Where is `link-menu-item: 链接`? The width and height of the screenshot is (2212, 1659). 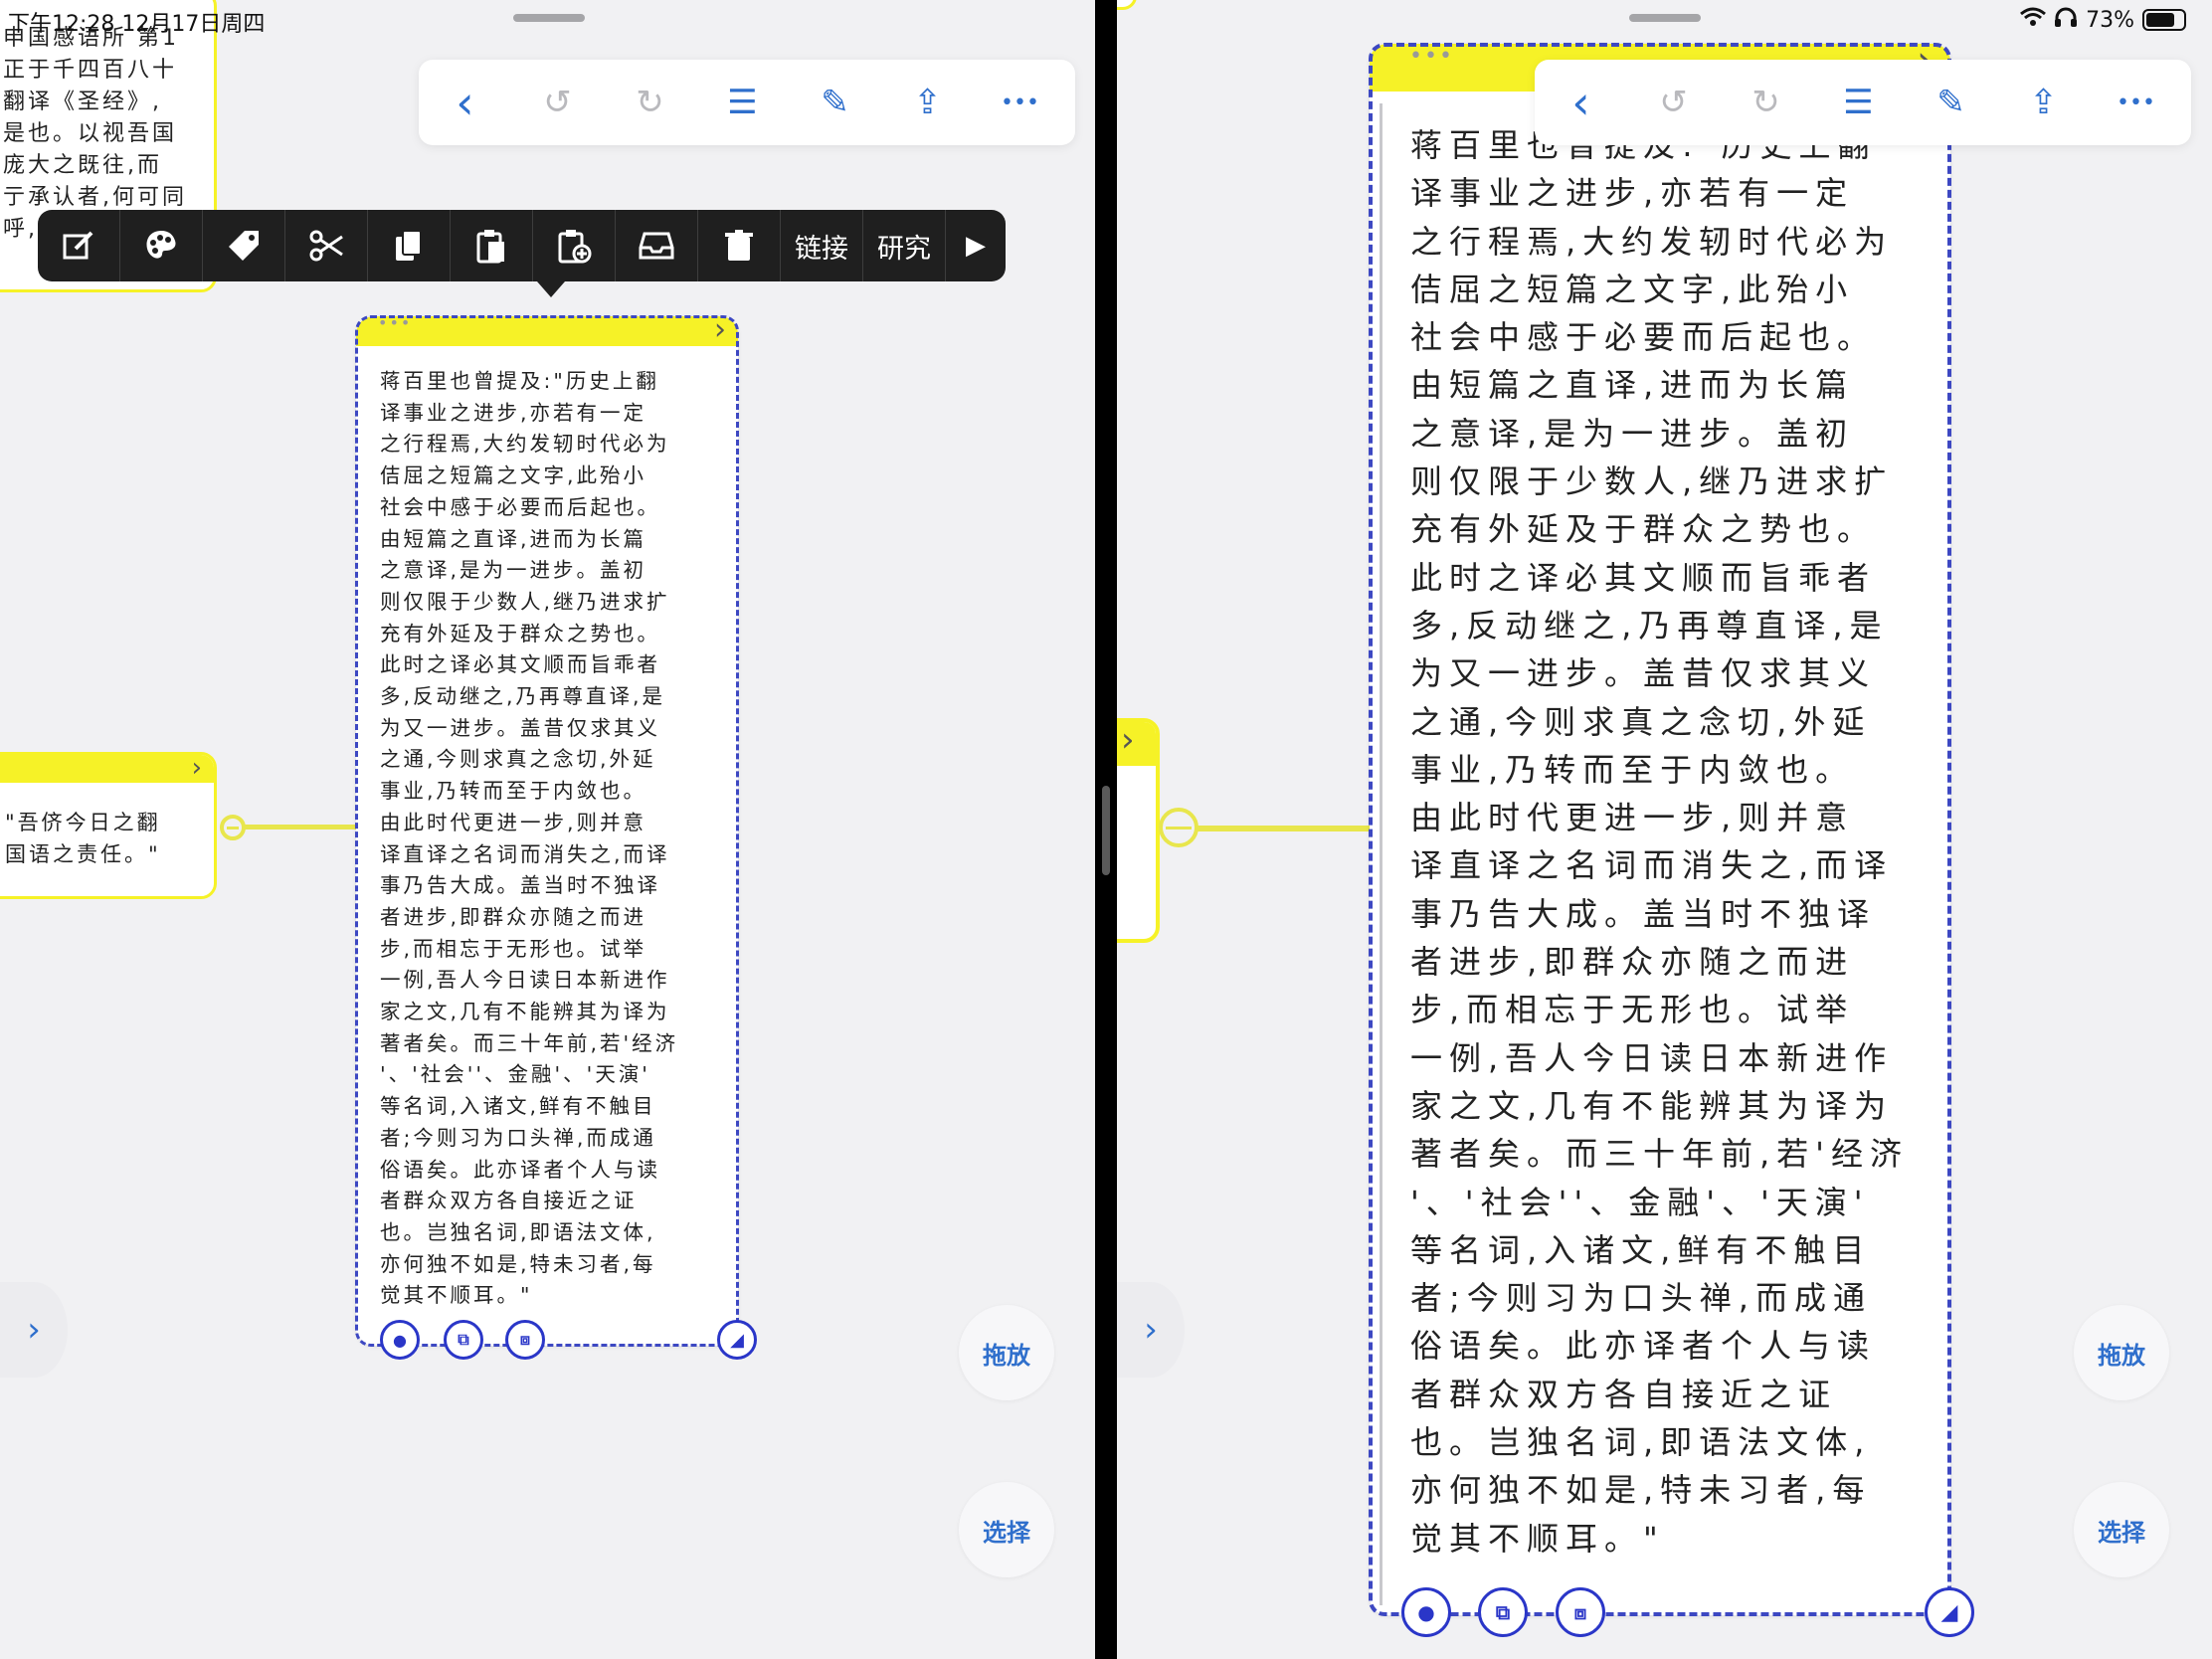 link-menu-item: 链接 is located at coordinates (822, 245).